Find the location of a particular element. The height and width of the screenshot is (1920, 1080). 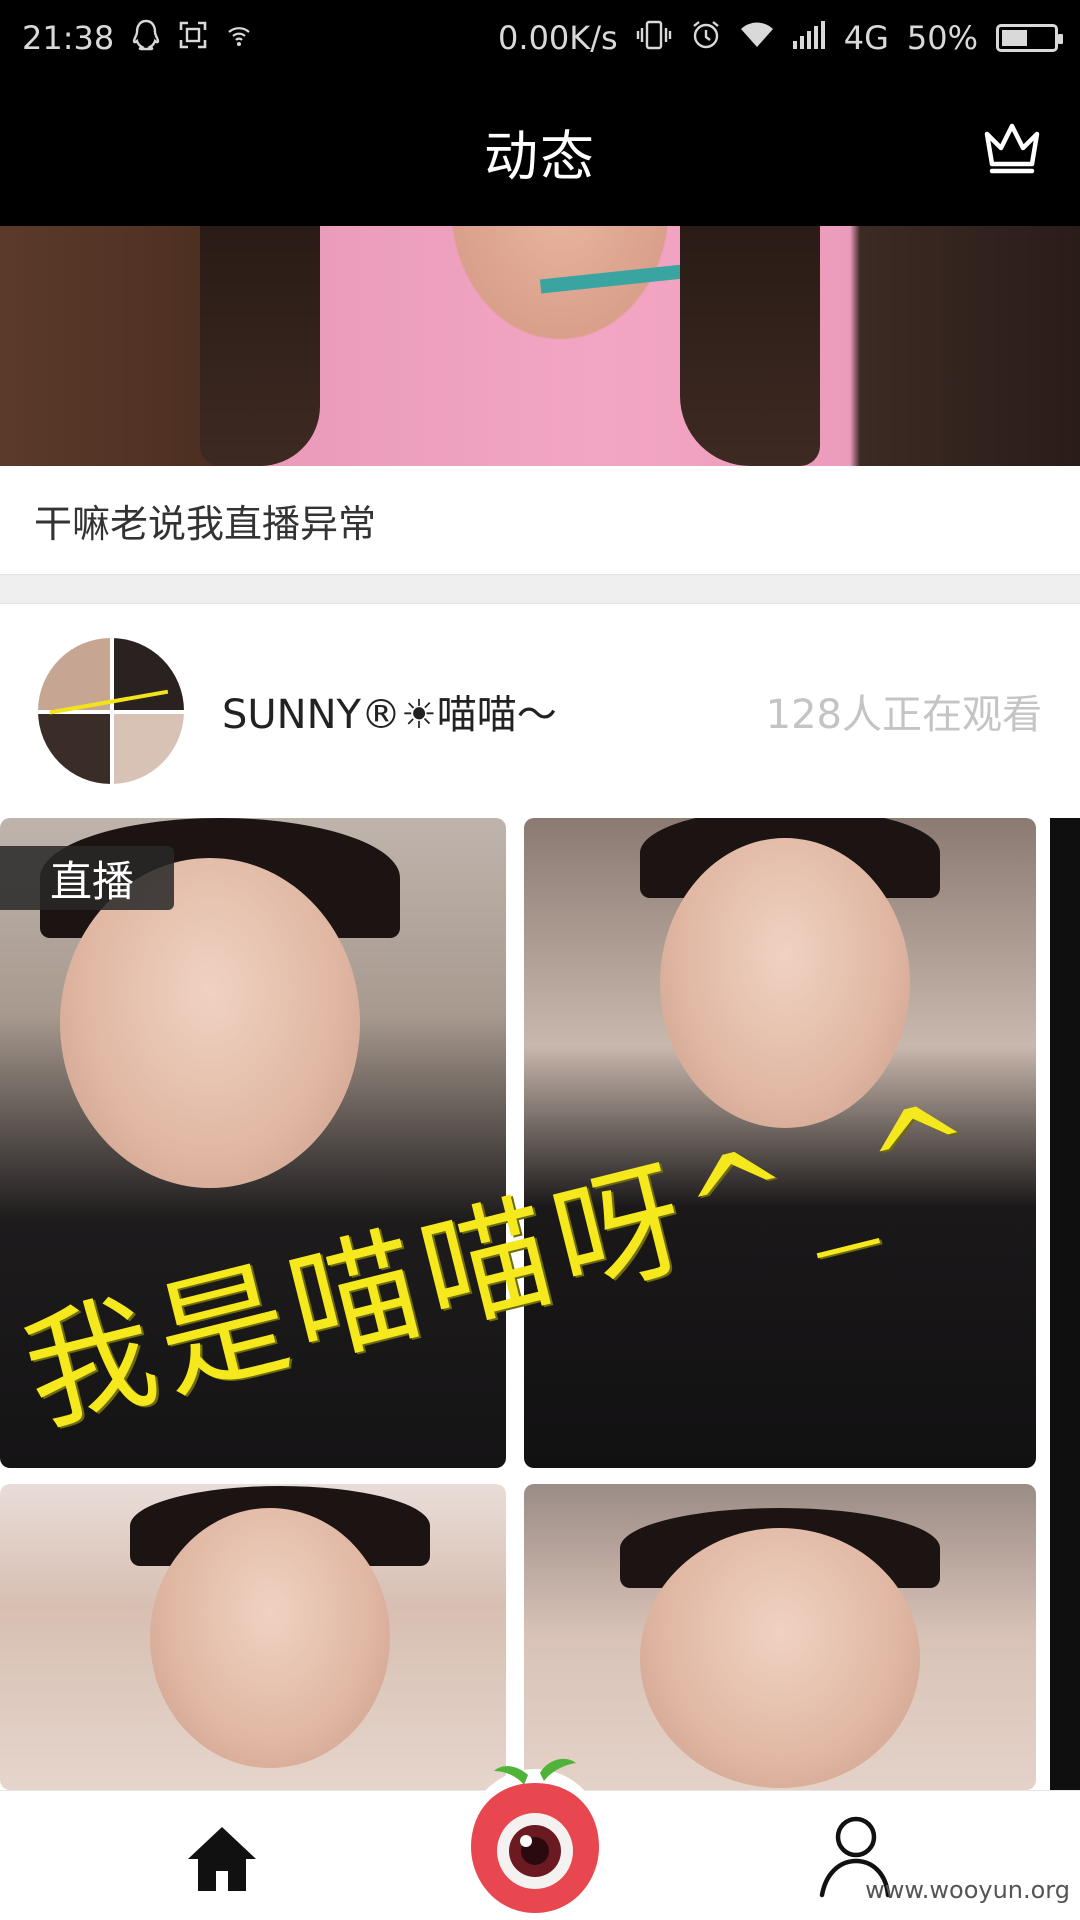

header: 动态 is located at coordinates (540, 151).